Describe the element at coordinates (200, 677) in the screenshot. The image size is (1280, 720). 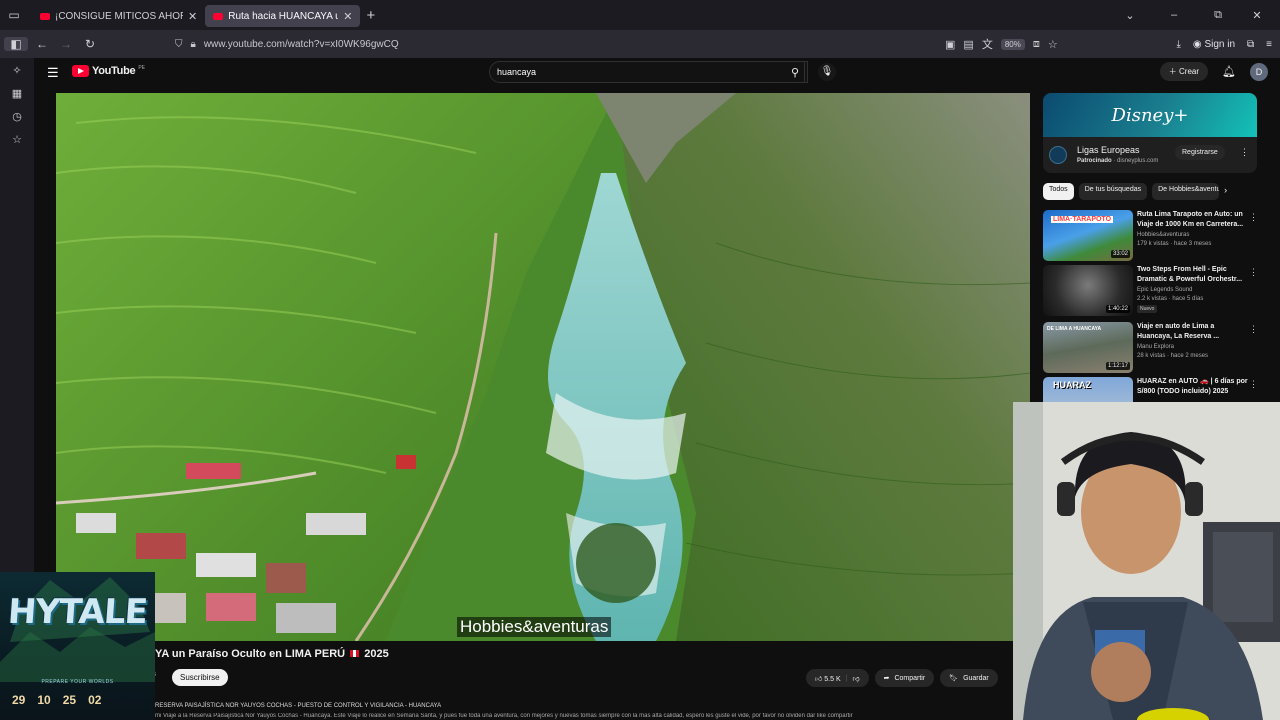
I see `subscribe-button: Suscribirse` at that location.